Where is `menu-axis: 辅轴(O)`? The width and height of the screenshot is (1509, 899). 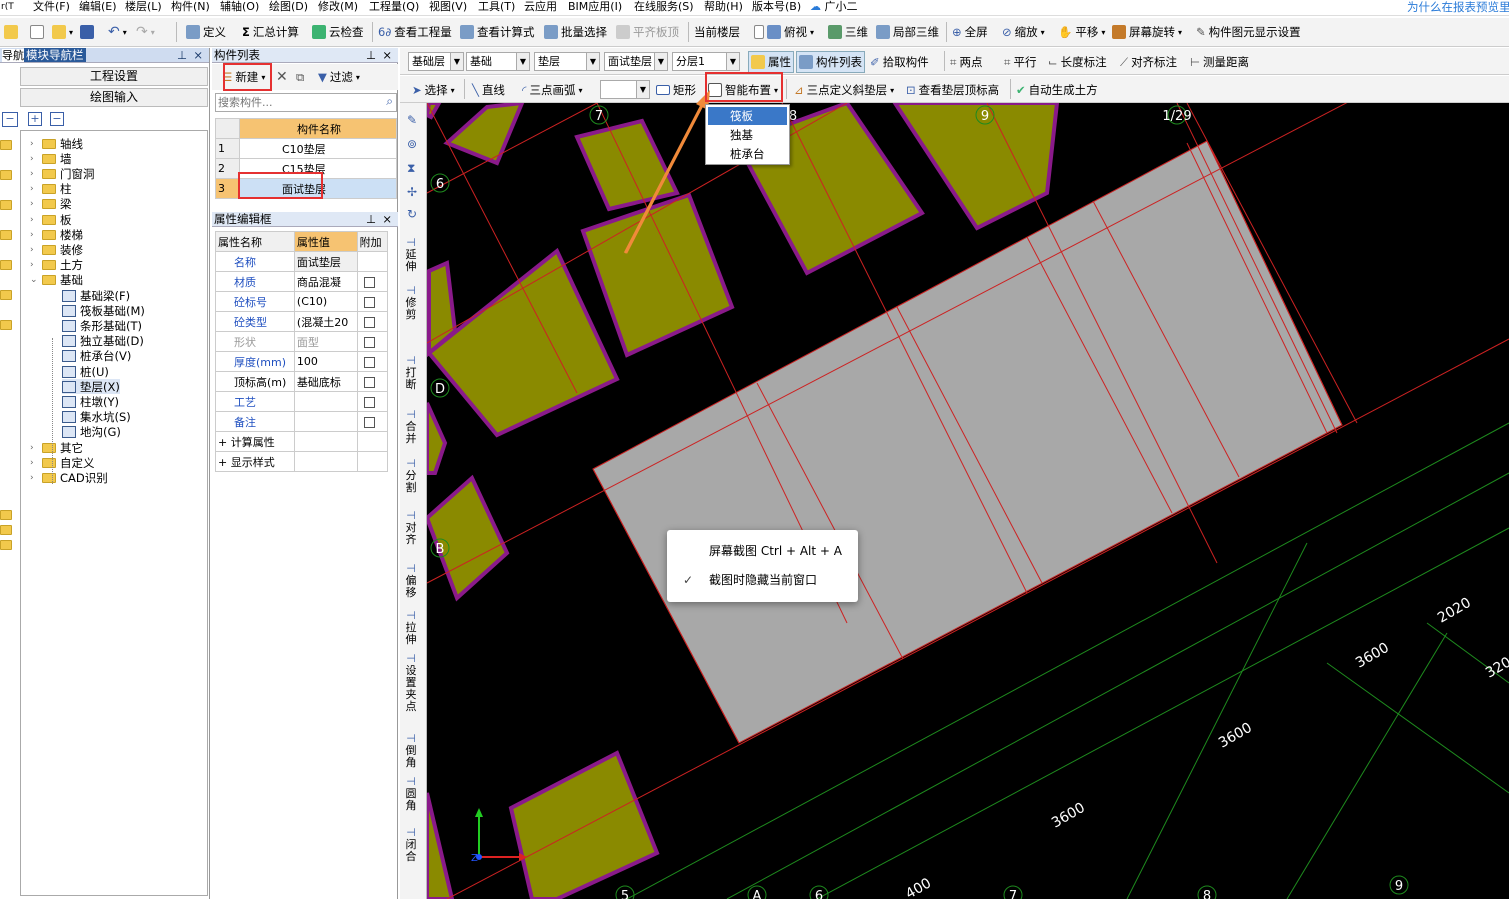 menu-axis: 辅轴(O) is located at coordinates (239, 7).